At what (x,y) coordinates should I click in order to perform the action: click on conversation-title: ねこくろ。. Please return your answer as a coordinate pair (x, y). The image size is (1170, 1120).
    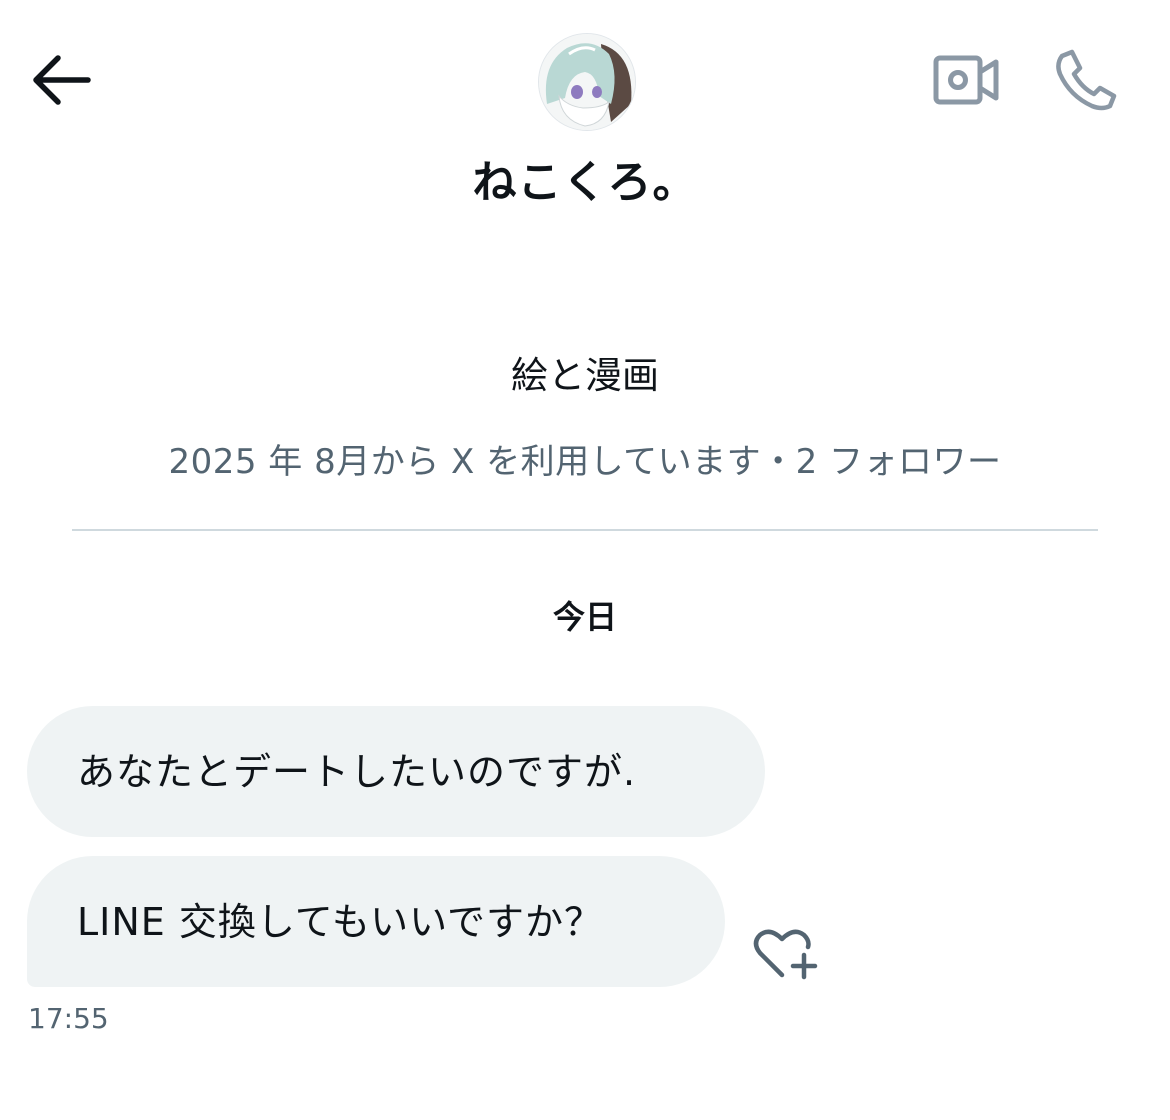
    Looking at the image, I should click on (585, 178).